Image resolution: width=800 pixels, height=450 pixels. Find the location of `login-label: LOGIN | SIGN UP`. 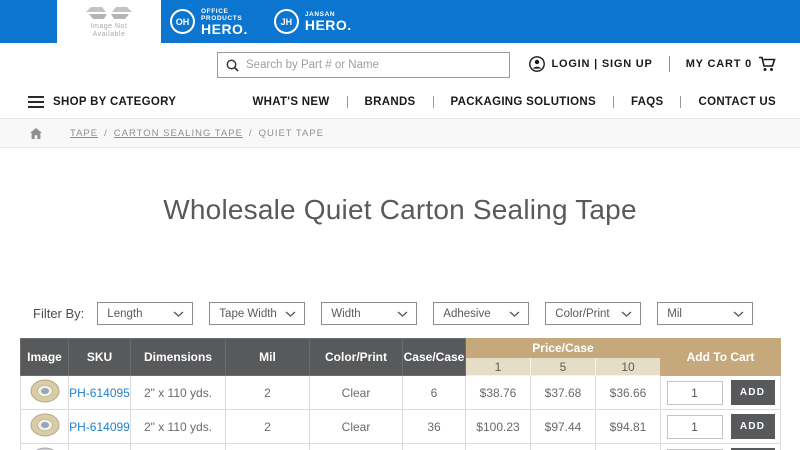

login-label: LOGIN | SIGN UP is located at coordinates (602, 64).